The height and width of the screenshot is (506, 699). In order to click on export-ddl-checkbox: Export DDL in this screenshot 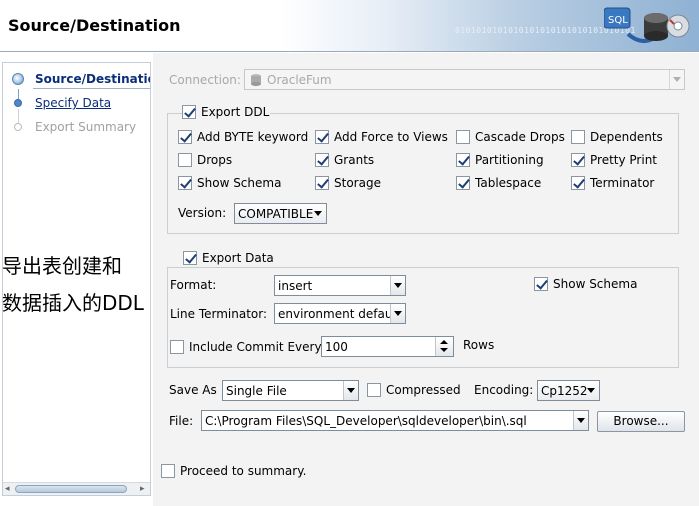, I will do `click(226, 112)`.